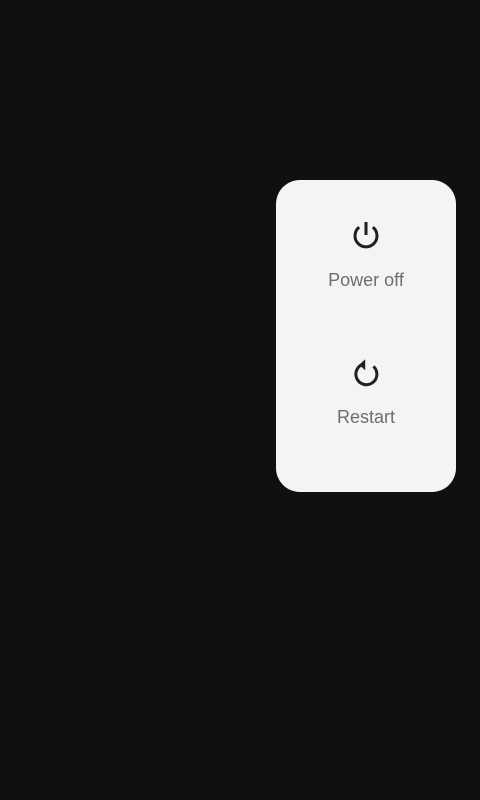 This screenshot has height=800, width=480. Describe the element at coordinates (366, 373) in the screenshot. I see `restart-icon` at that location.